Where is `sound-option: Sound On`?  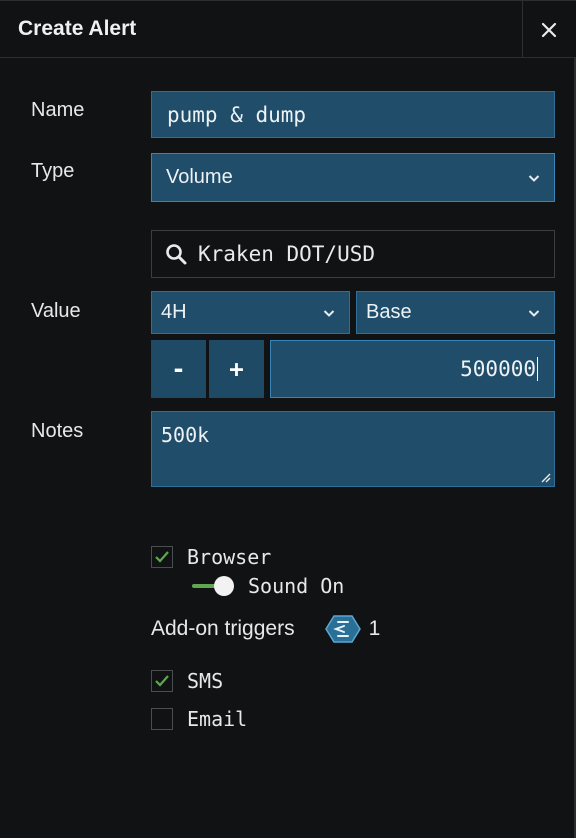
sound-option: Sound On is located at coordinates (268, 586).